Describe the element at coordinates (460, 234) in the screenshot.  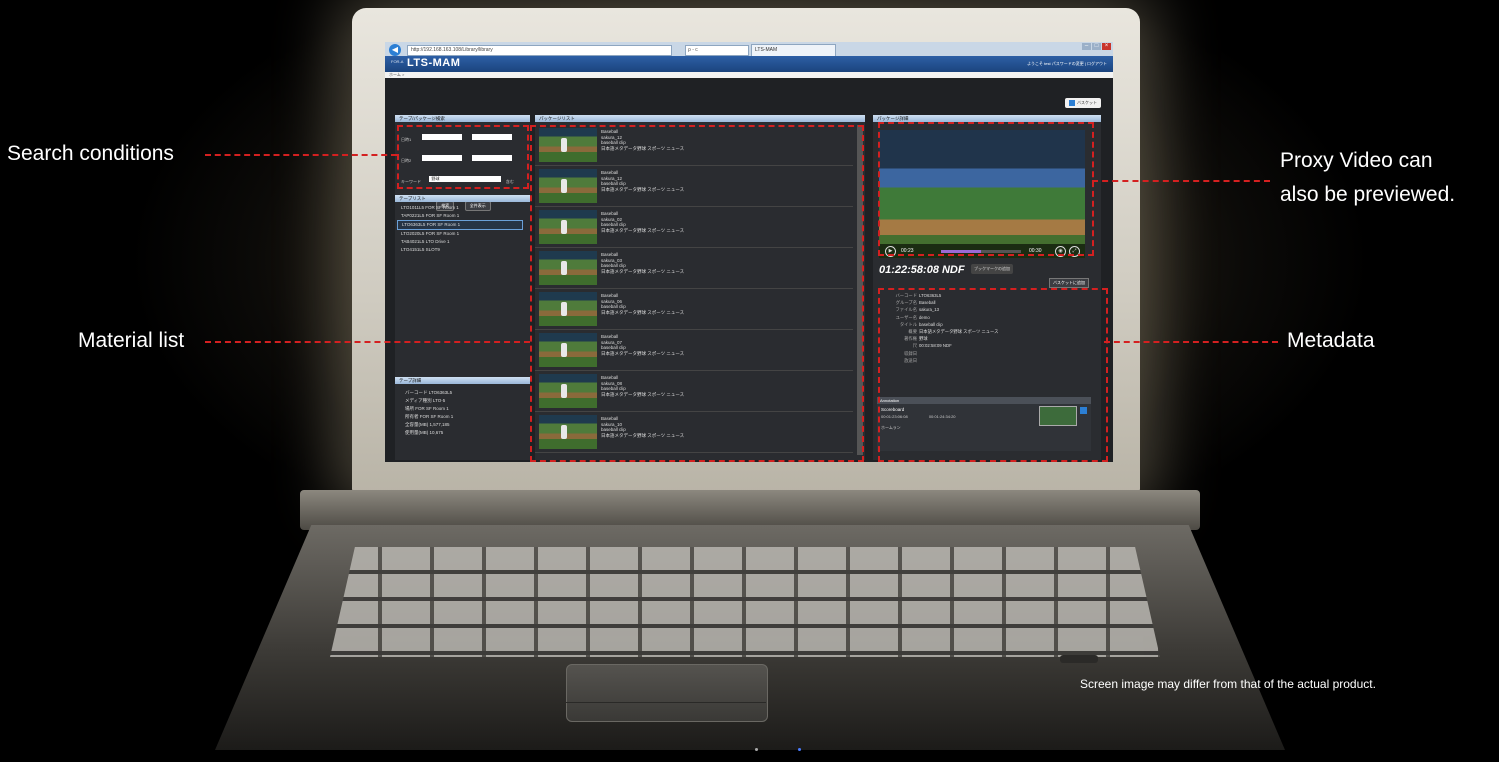
I see `tape-list-item: LTO2020L5 FOR SF Room 1` at that location.